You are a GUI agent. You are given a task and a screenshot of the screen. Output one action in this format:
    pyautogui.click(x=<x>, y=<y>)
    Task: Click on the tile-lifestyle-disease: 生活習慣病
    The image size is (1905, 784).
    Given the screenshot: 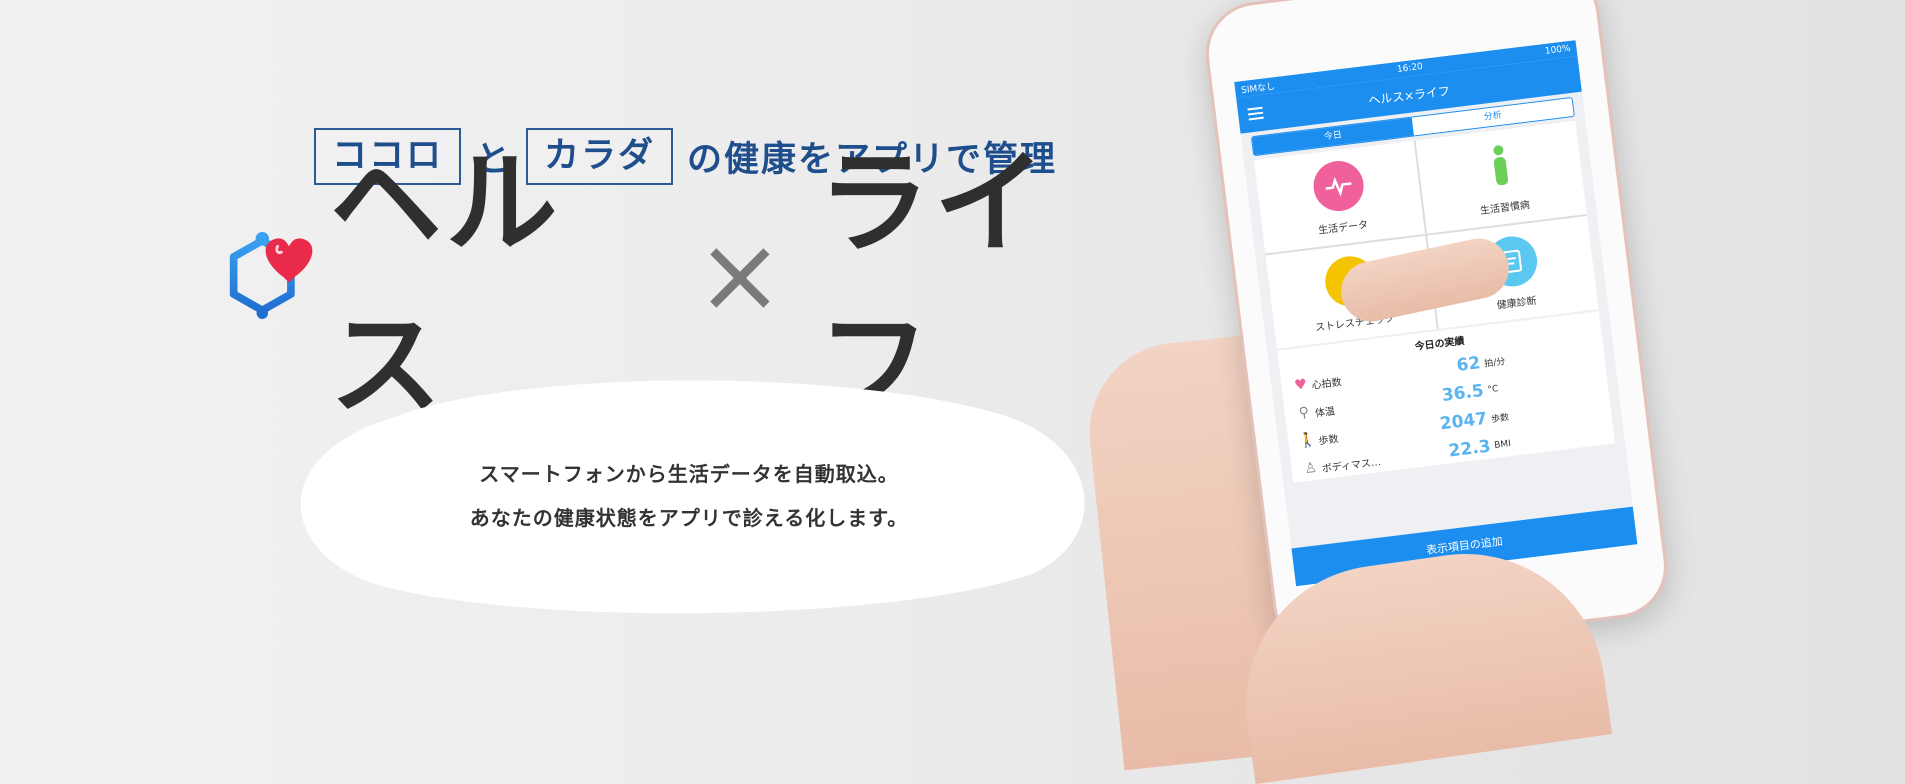 What is the action you would take?
    pyautogui.click(x=1501, y=177)
    